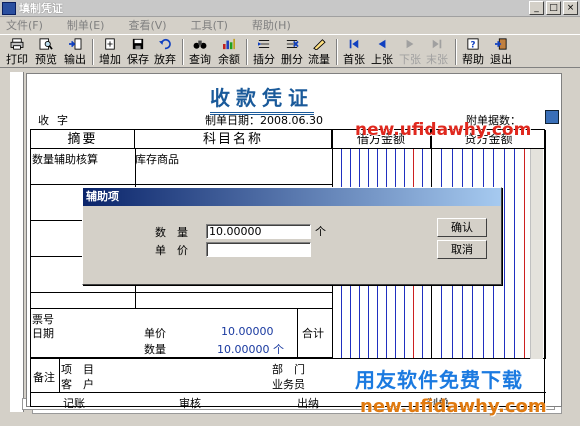  What do you see at coordinates (200, 52) in the screenshot?
I see `query-button: 查询` at bounding box center [200, 52].